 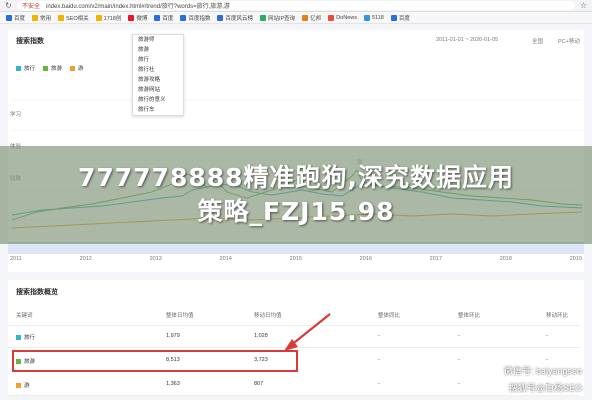 What do you see at coordinates (199, 18) in the screenshot?
I see `bookmark-label: 百度指数` at bounding box center [199, 18].